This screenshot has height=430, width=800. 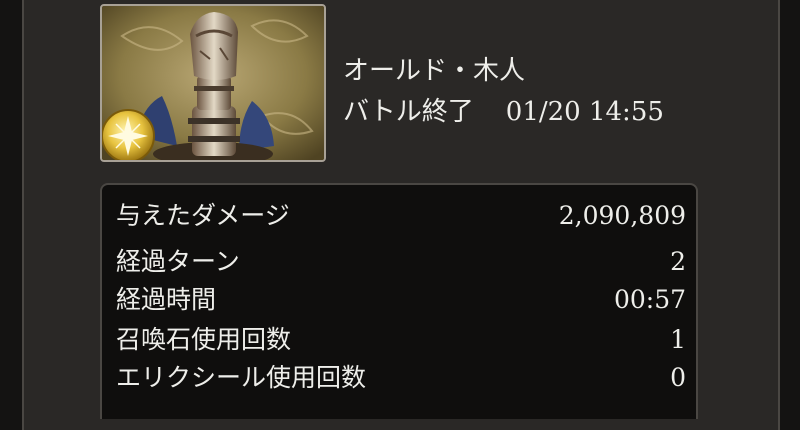 I want to click on stat-value: 2,090,809, so click(x=622, y=215).